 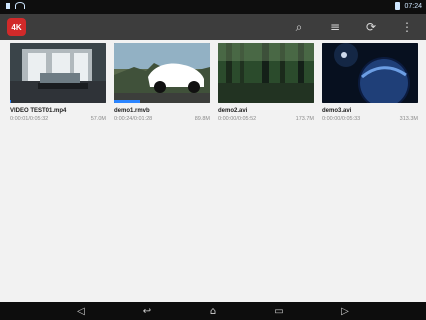 What do you see at coordinates (353, 27) in the screenshot?
I see `toolbar-actions: ⌕ ≡ ⟳ ⋮` at bounding box center [353, 27].